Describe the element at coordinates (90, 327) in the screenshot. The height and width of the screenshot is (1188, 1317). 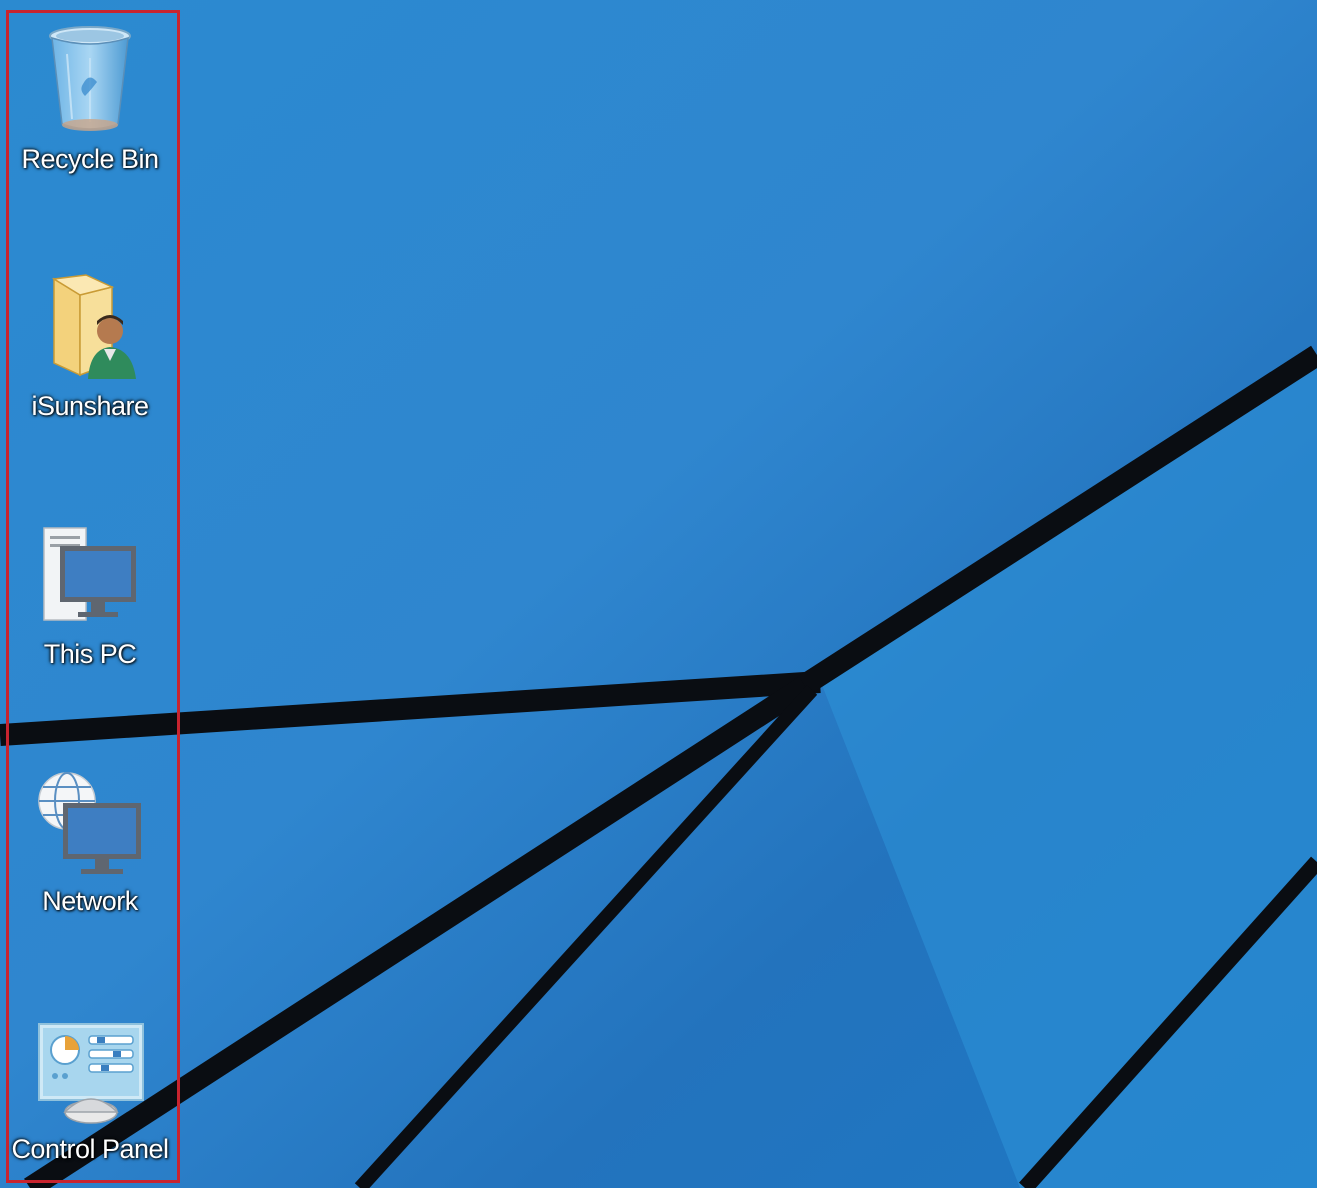
I see `user-folder-icon` at that location.